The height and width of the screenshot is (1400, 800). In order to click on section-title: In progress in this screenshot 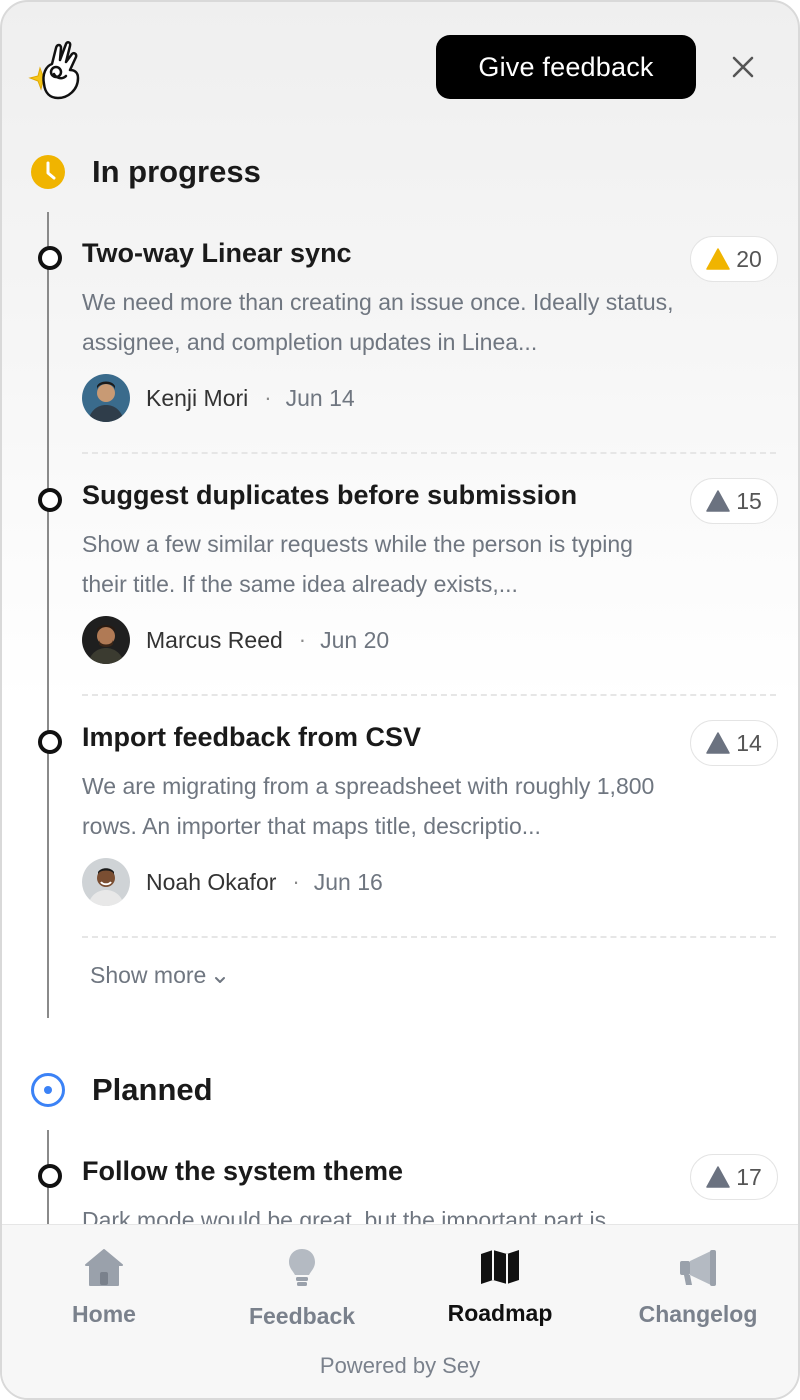, I will do `click(176, 171)`.